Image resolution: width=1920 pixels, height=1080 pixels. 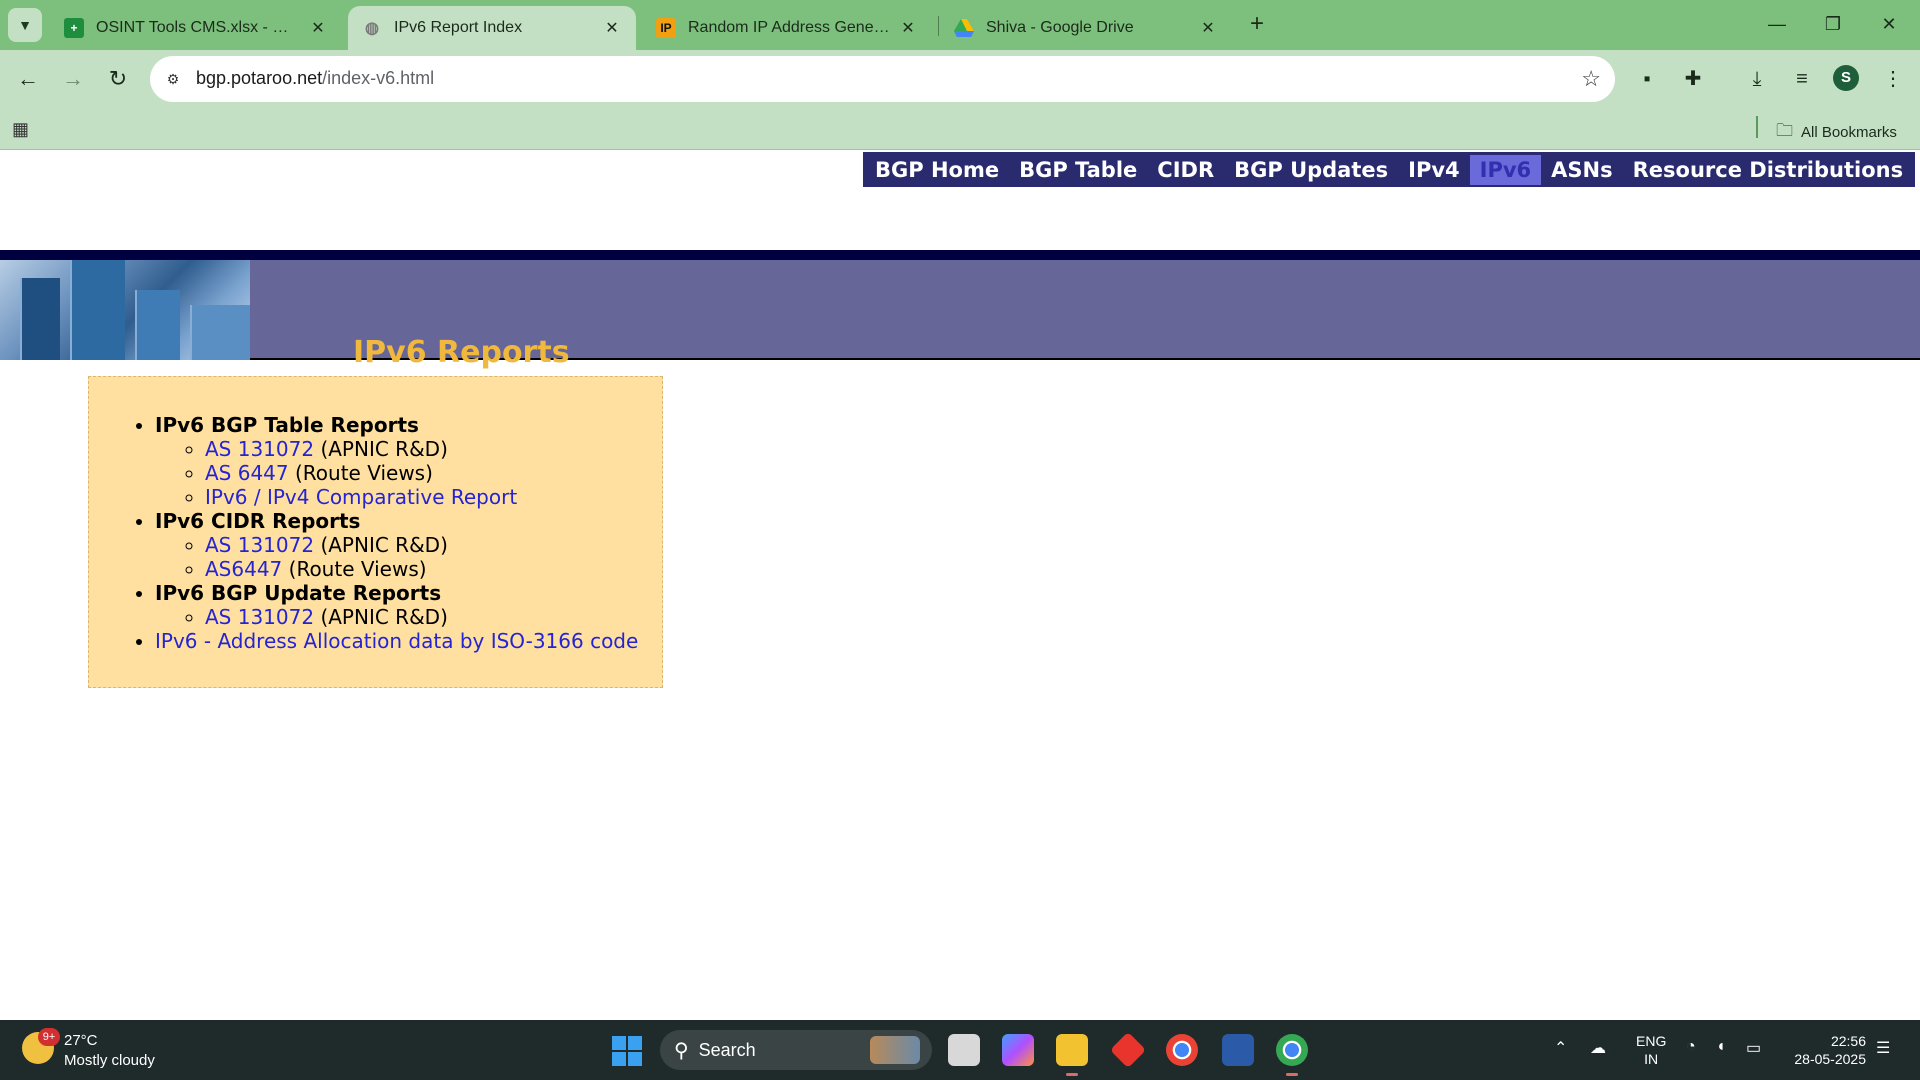 What do you see at coordinates (1238, 1050) in the screenshot?
I see `powershell-icon` at bounding box center [1238, 1050].